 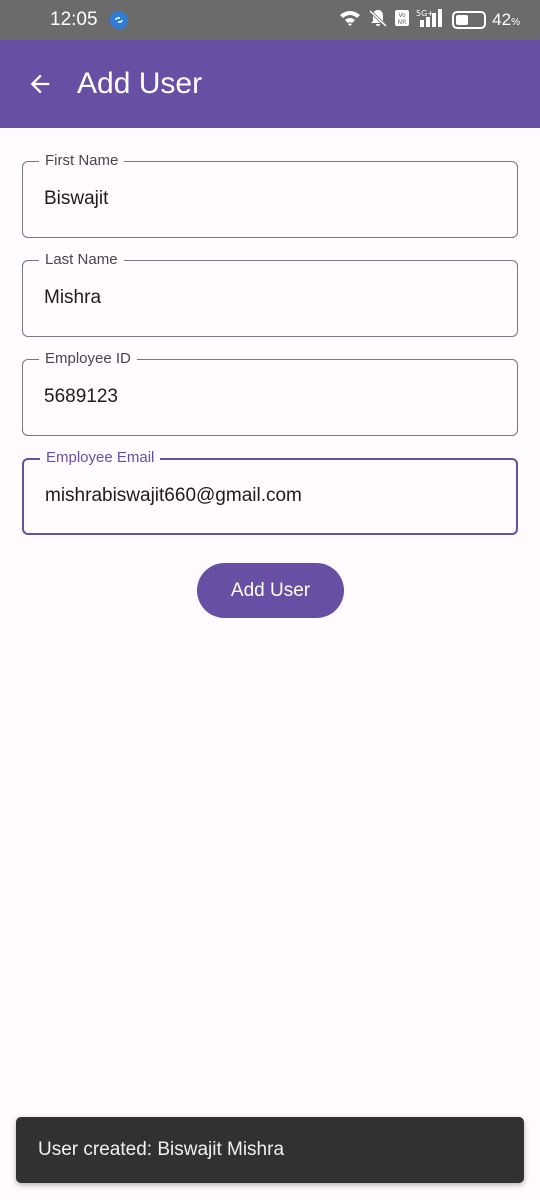 I want to click on back-button, so click(x=40, y=84).